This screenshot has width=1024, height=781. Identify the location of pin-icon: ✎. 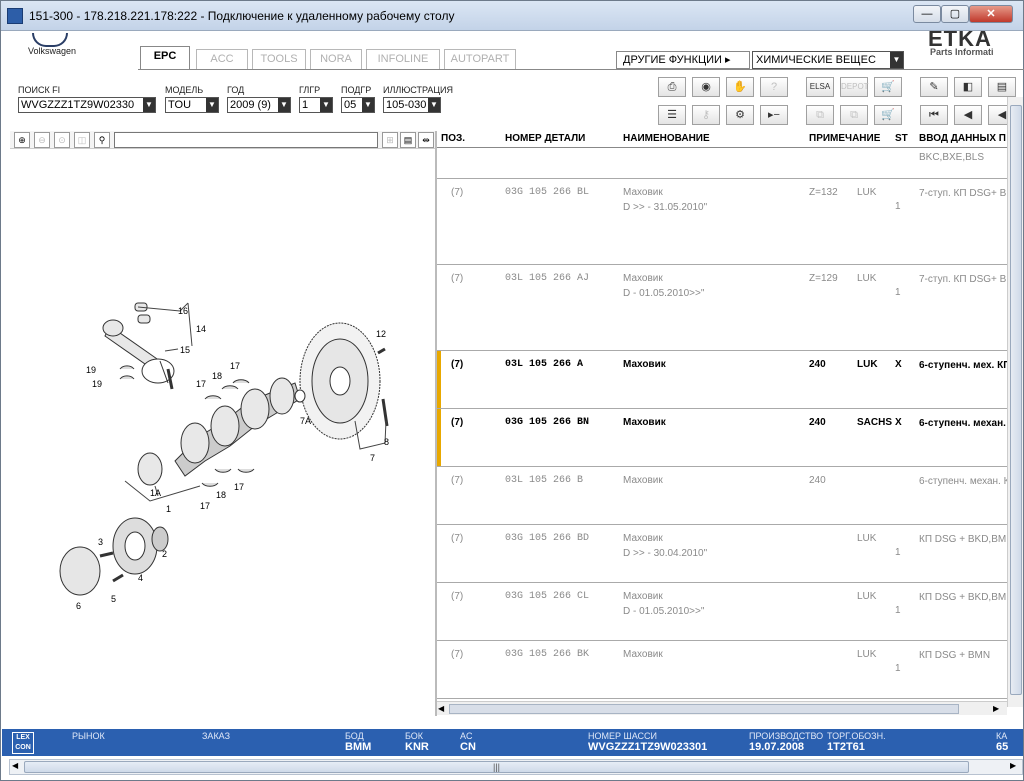
(934, 87).